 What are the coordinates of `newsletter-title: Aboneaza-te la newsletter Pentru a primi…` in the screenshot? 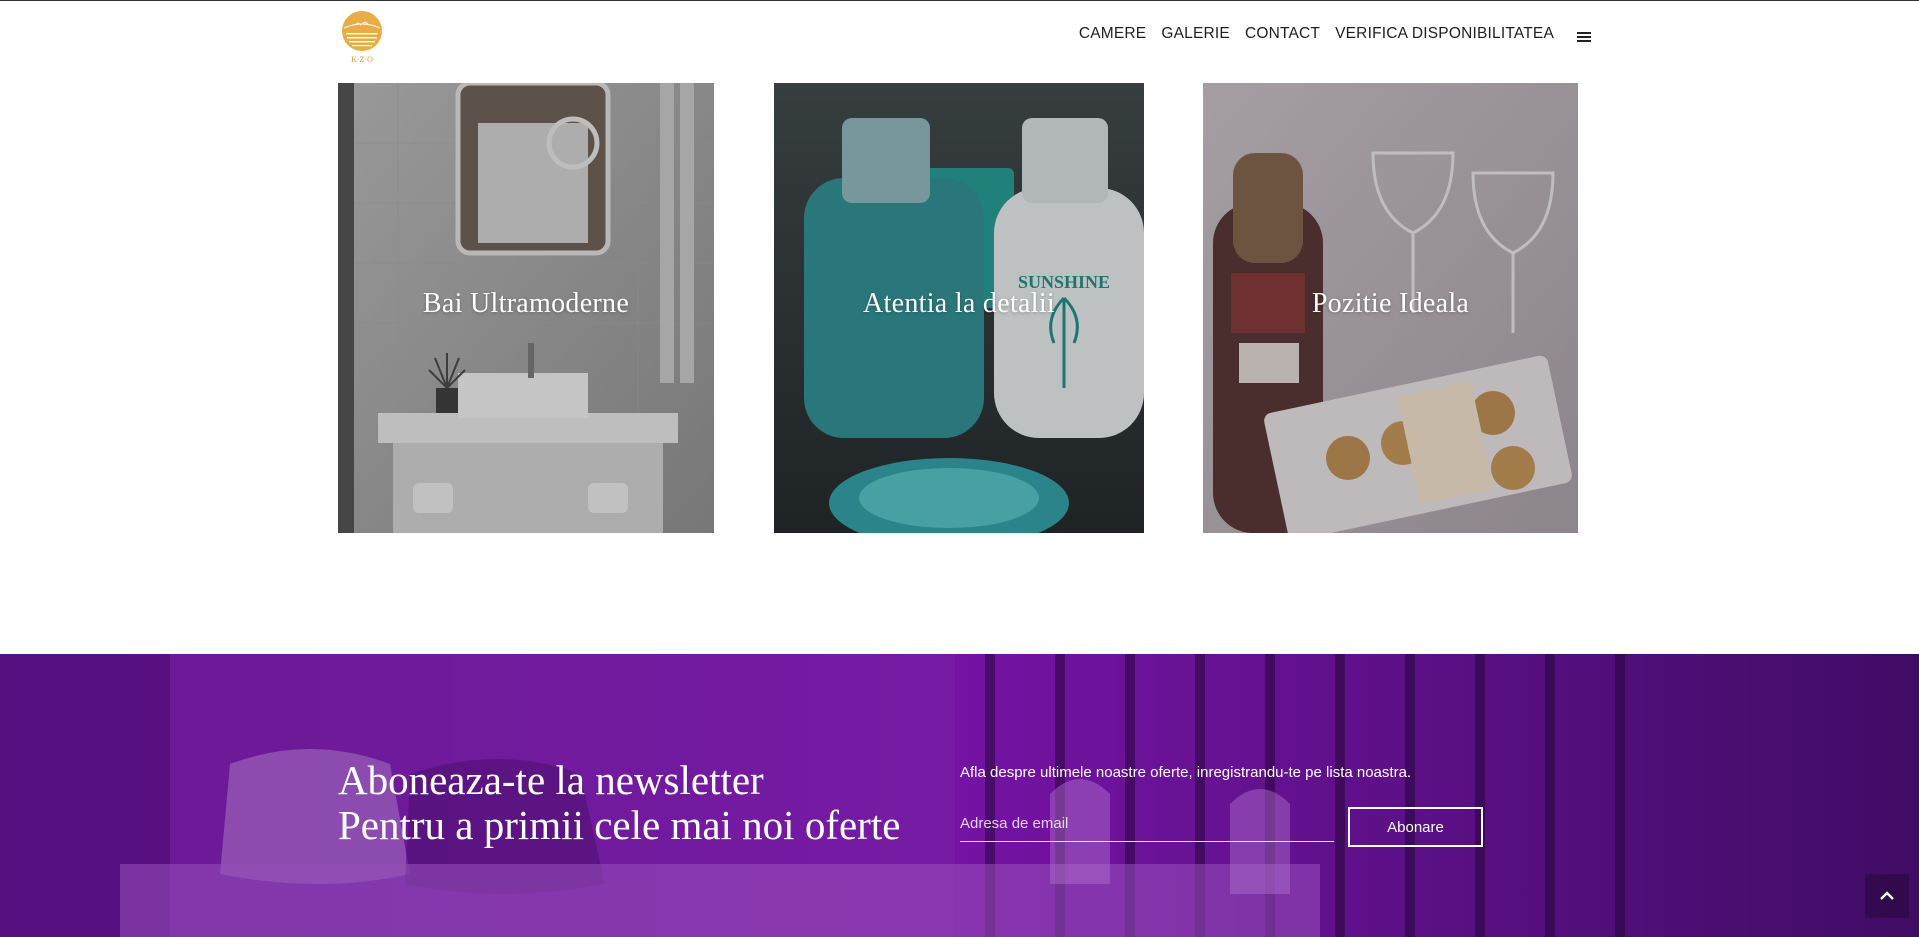 It's located at (619, 803).